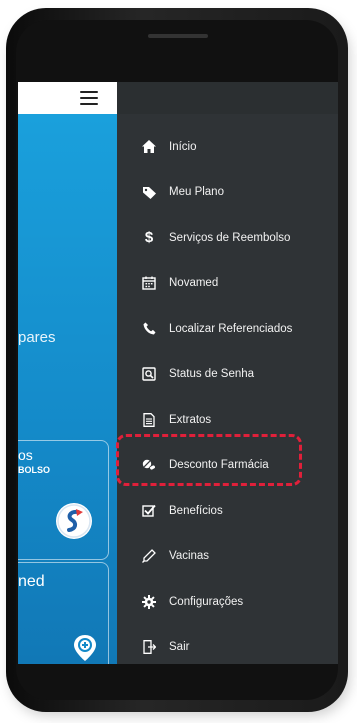 The height and width of the screenshot is (723, 357). What do you see at coordinates (149, 647) in the screenshot?
I see `exit-icon` at bounding box center [149, 647].